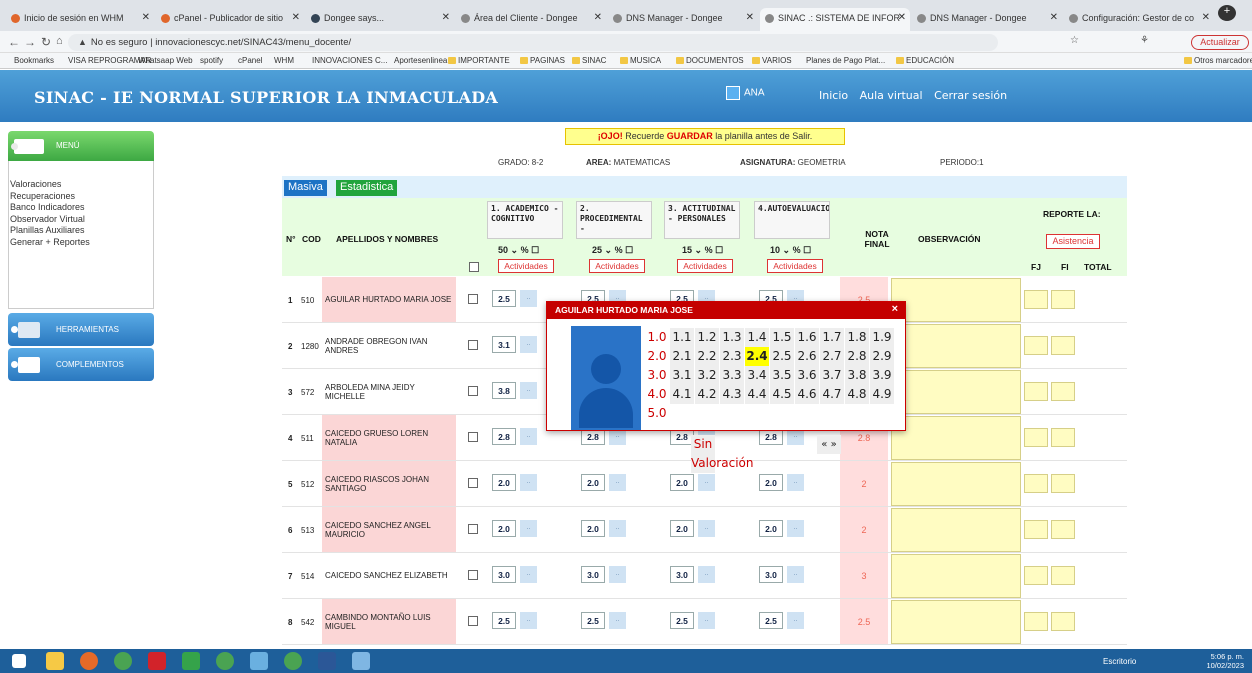 This screenshot has width=1252, height=673. I want to click on grade-option: 3.7, so click(832, 375).